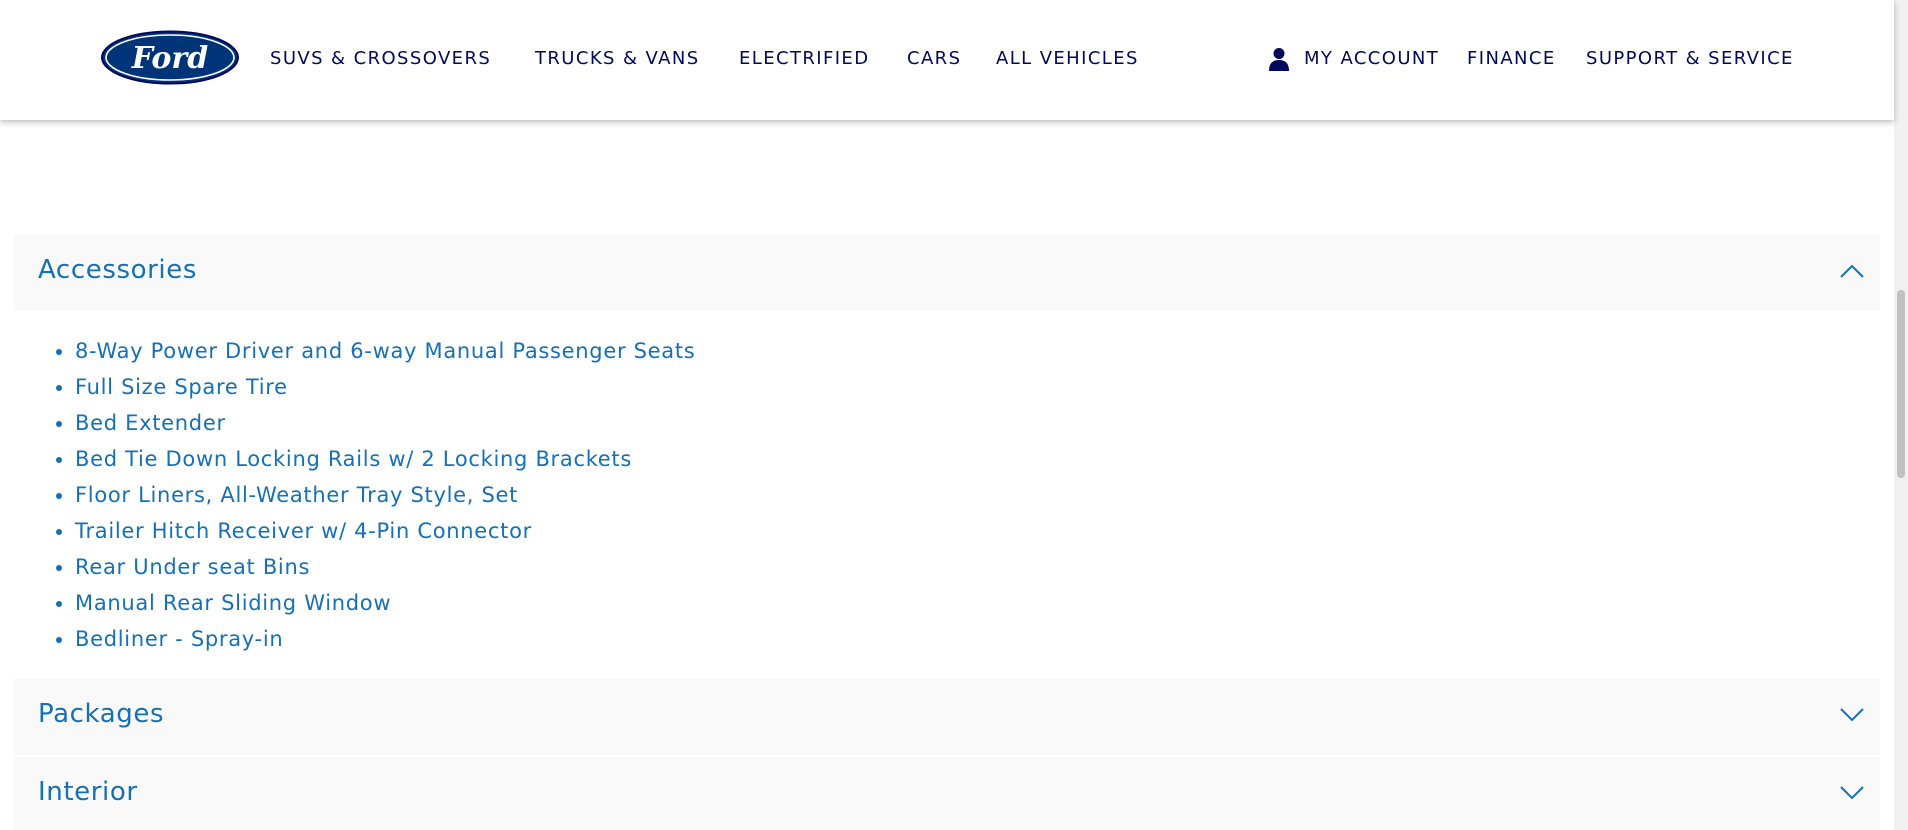 This screenshot has width=1908, height=830. Describe the element at coordinates (88, 792) in the screenshot. I see `accordion-interior-title: Interior` at that location.